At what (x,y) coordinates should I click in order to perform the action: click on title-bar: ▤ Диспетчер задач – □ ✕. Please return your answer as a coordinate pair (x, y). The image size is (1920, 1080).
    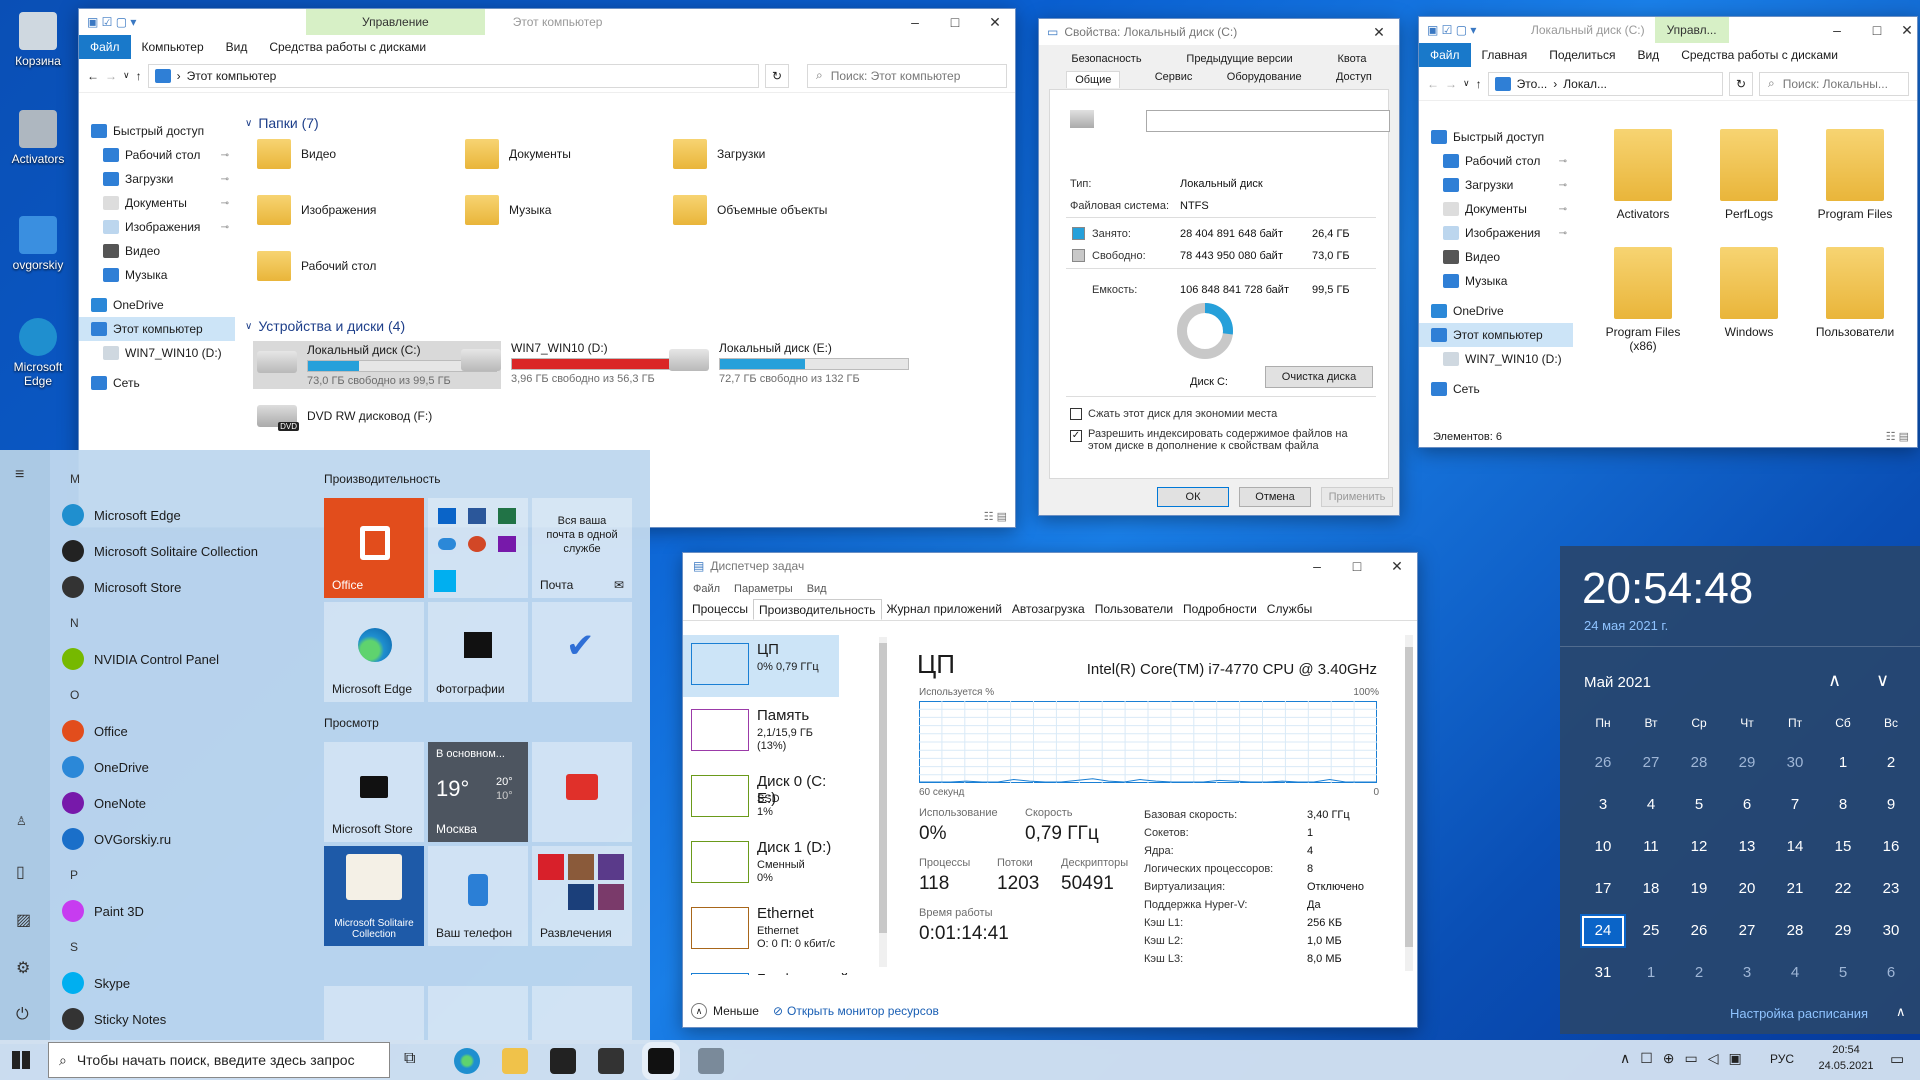
    Looking at the image, I should click on (1050, 566).